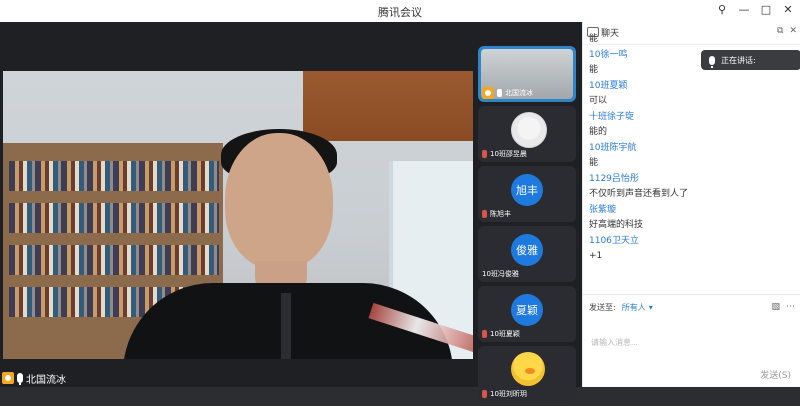  What do you see at coordinates (279, 201) in the screenshot?
I see `presenter-face` at bounding box center [279, 201].